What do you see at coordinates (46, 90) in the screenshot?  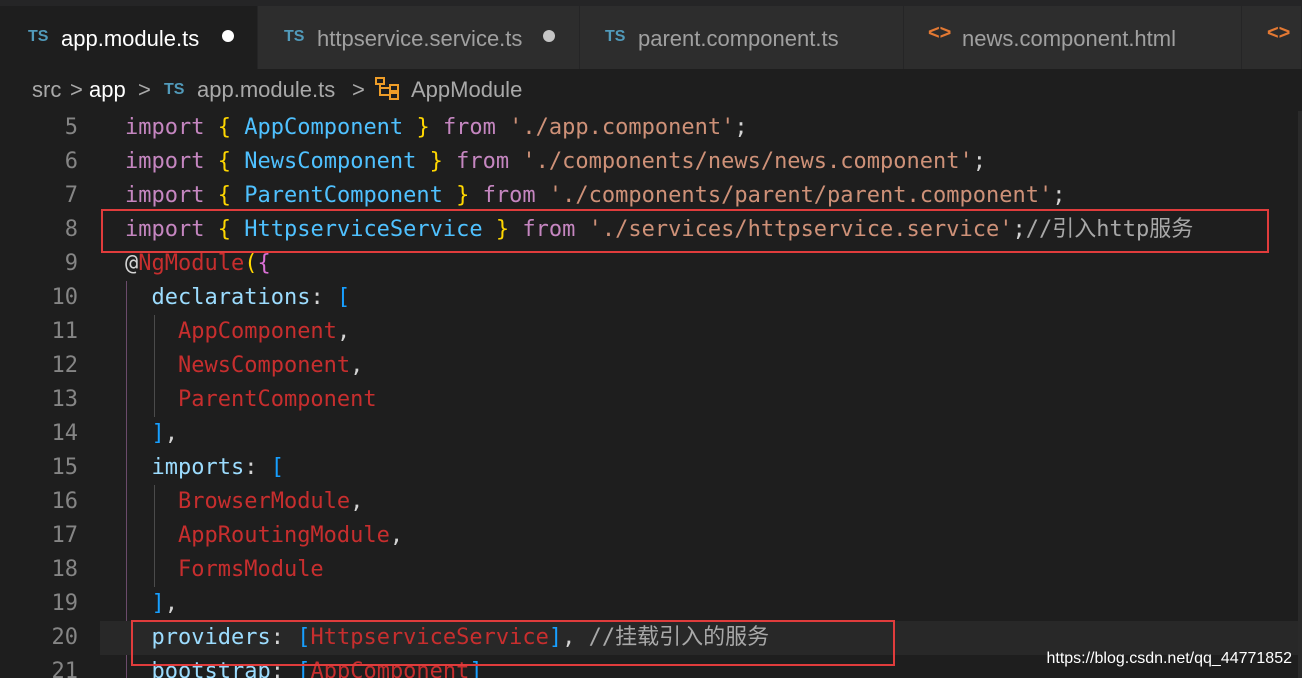 I see `breadcrumb-src: src` at bounding box center [46, 90].